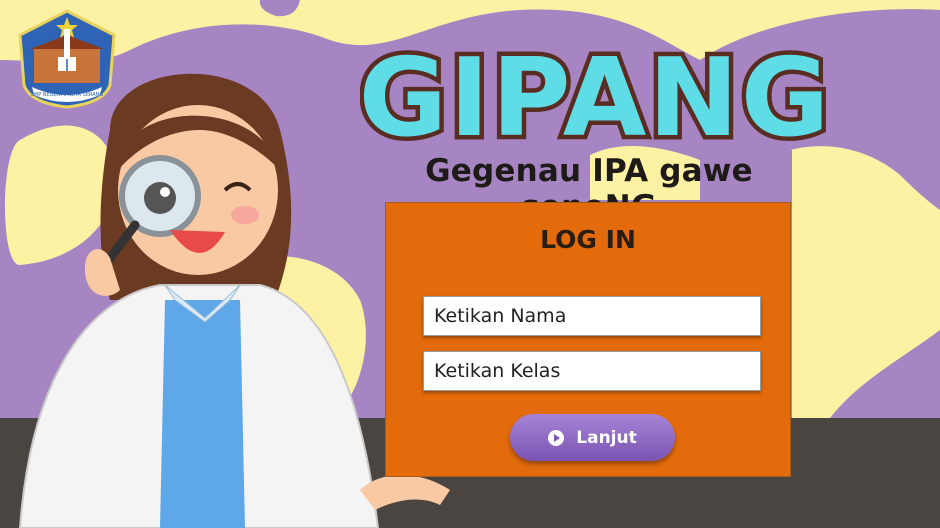 The height and width of the screenshot is (528, 940). I want to click on class-input, so click(592, 371).